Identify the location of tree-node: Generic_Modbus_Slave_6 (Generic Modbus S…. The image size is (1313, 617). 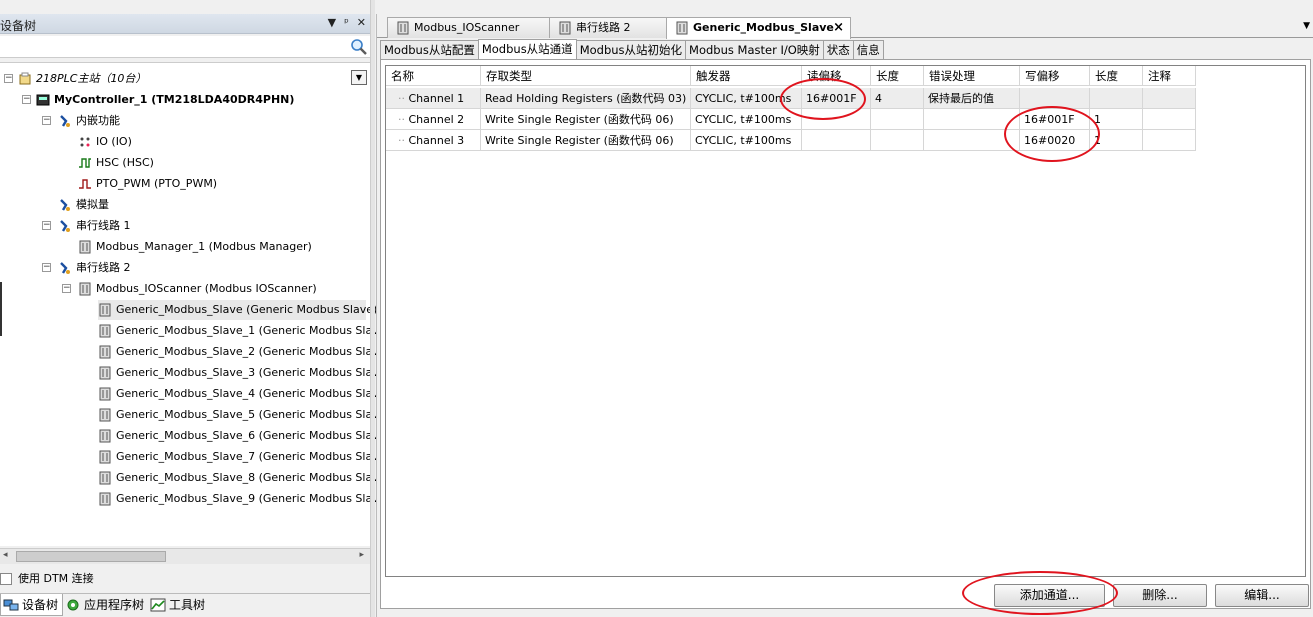
(244, 436).